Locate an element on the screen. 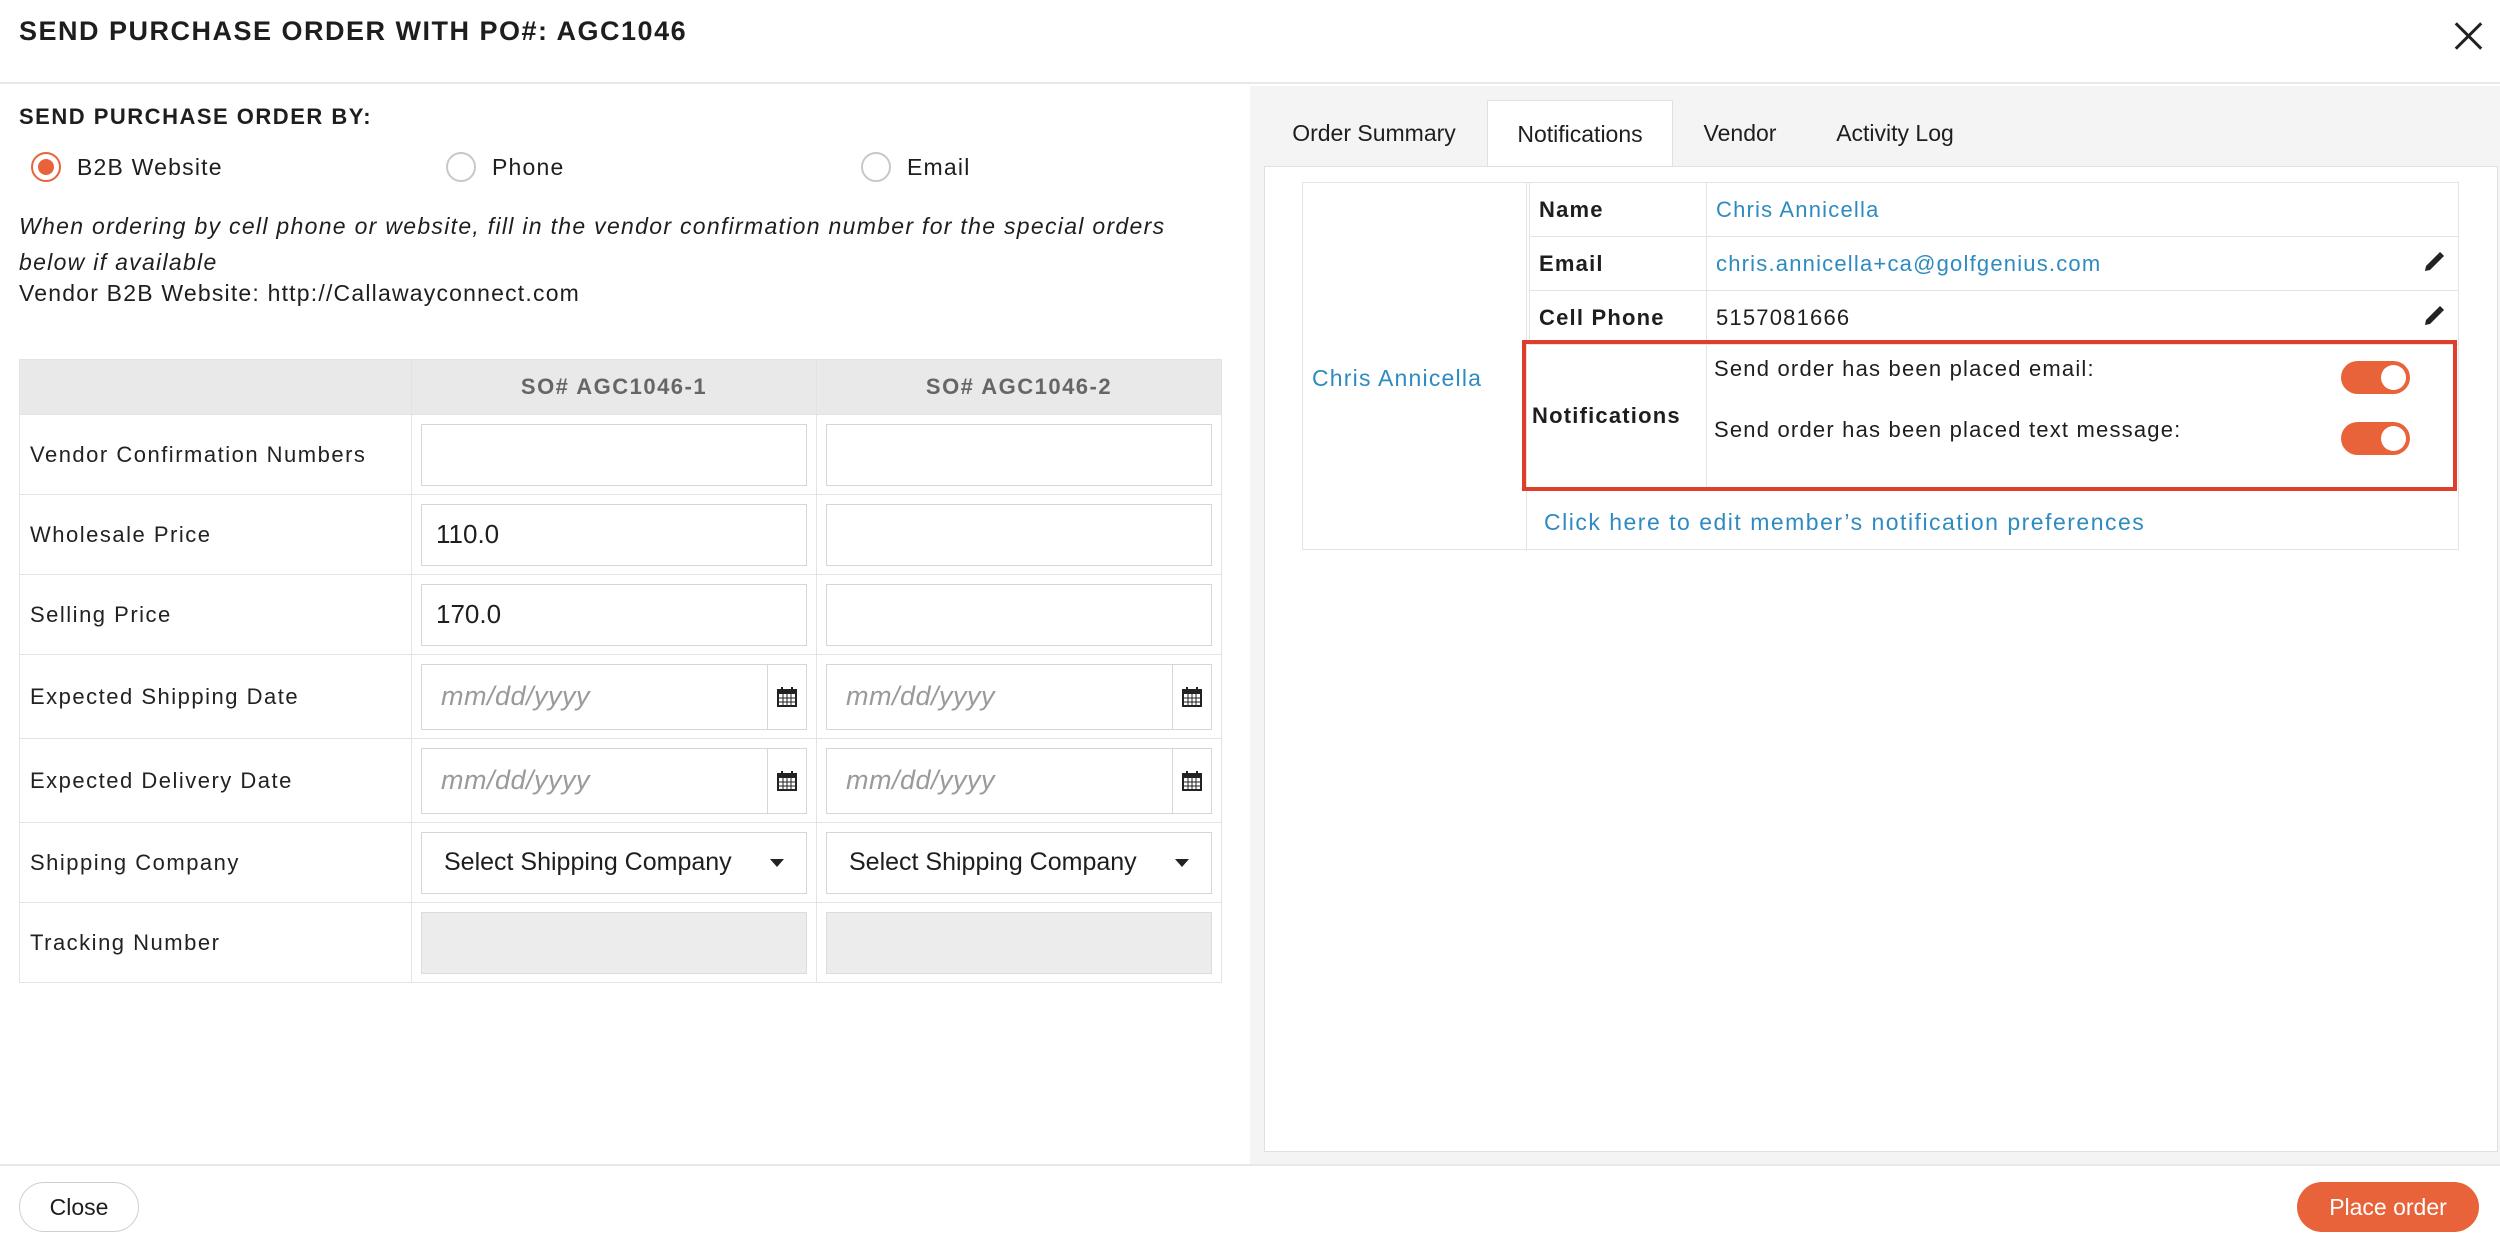 The width and height of the screenshot is (2500, 1238). row-label: Tracking Number is located at coordinates (215, 942).